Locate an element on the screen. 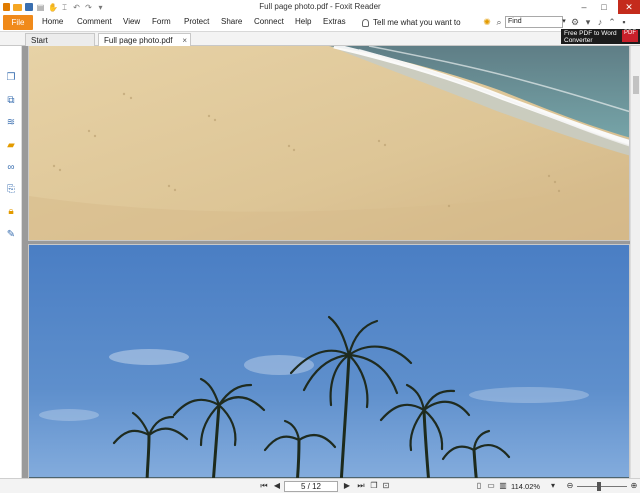 The image size is (640, 493). zoom-out-icon: ⊖ is located at coordinates (570, 486).